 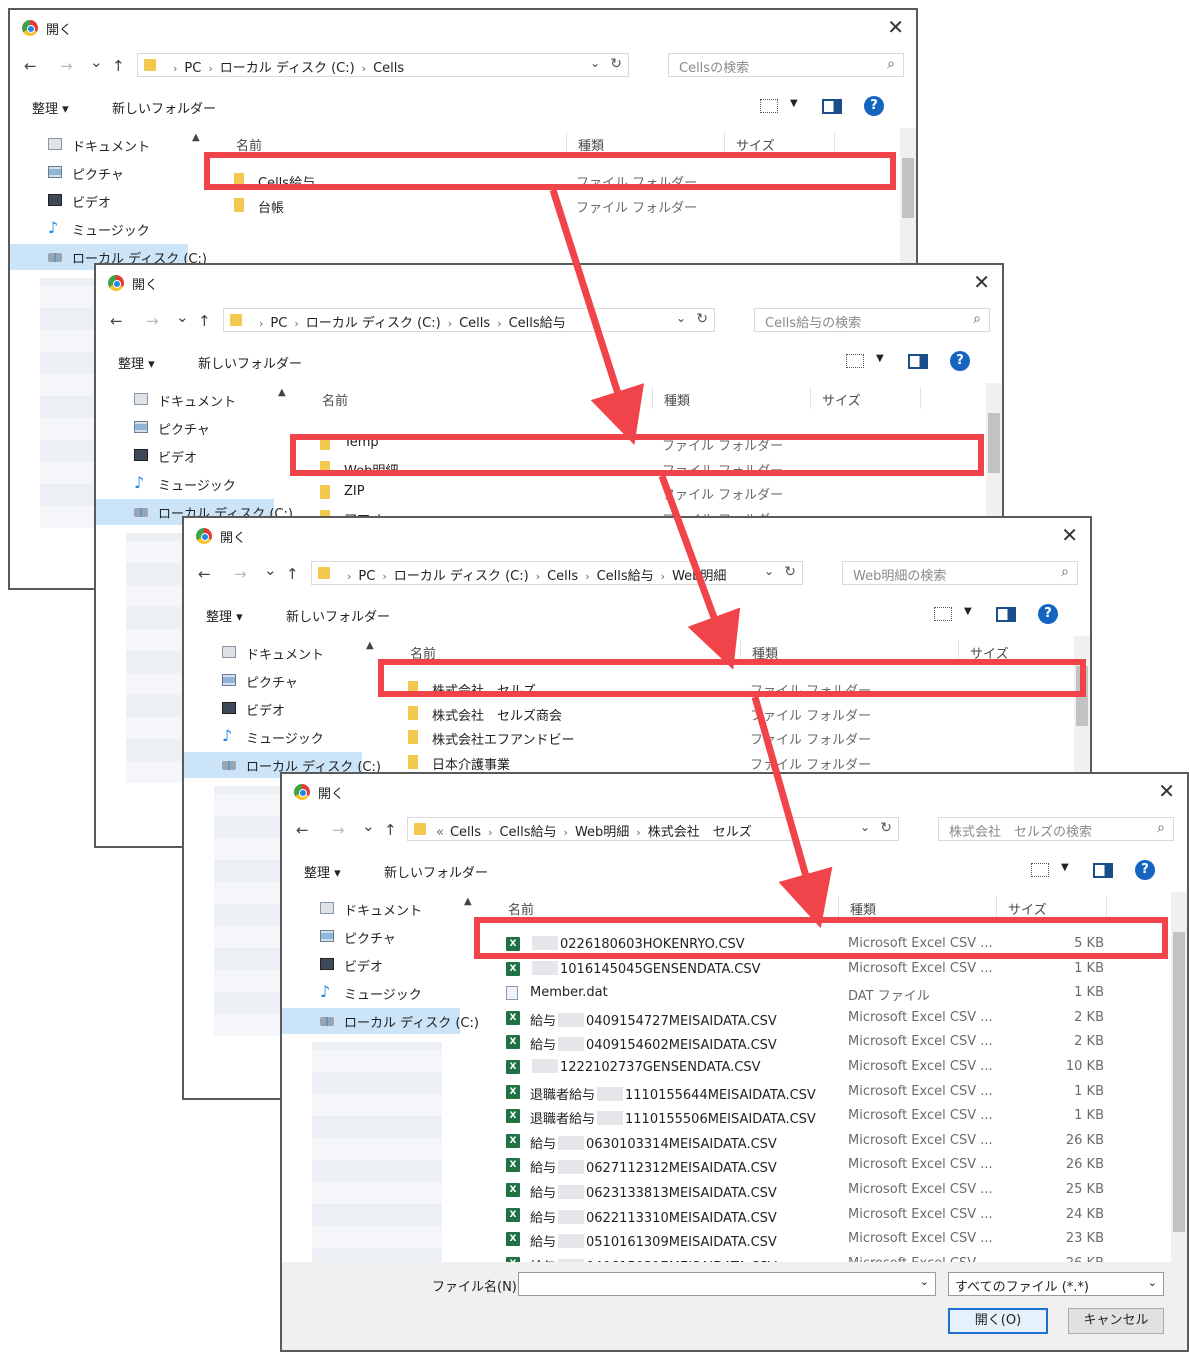 What do you see at coordinates (1152, 1282) in the screenshot?
I see `filter-dropdown-icon: ⌄` at bounding box center [1152, 1282].